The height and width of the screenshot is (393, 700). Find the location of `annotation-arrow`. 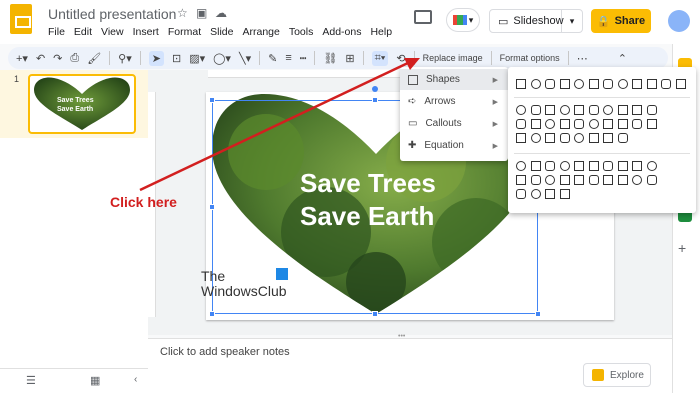

annotation-arrow is located at coordinates (275, 126).